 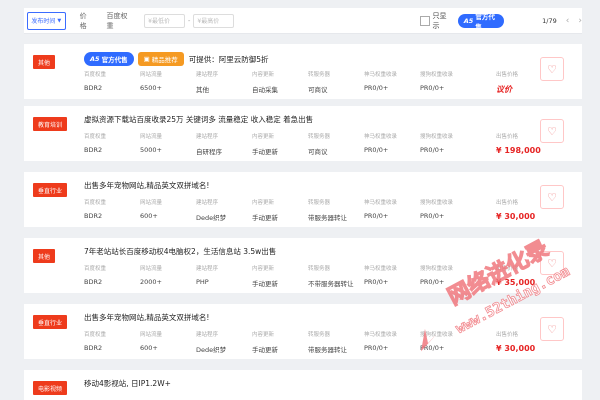 What do you see at coordinates (151, 150) in the screenshot?
I see `value-traffic: 5000+` at bounding box center [151, 150].